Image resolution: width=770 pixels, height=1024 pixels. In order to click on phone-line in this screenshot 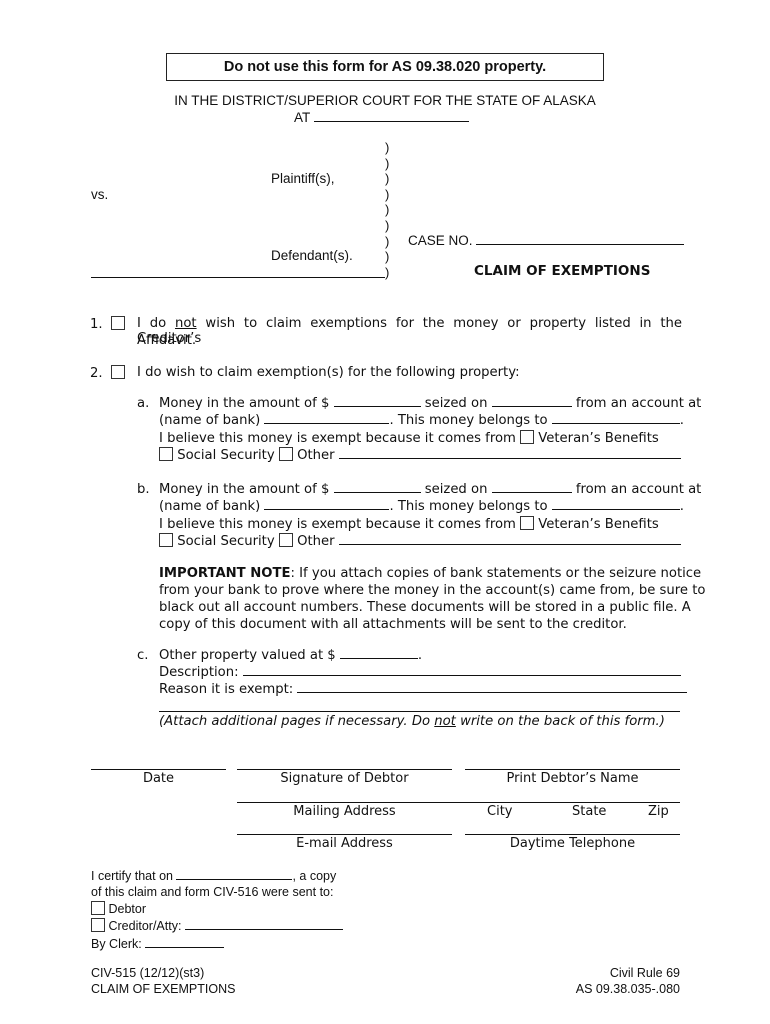, I will do `click(572, 834)`.